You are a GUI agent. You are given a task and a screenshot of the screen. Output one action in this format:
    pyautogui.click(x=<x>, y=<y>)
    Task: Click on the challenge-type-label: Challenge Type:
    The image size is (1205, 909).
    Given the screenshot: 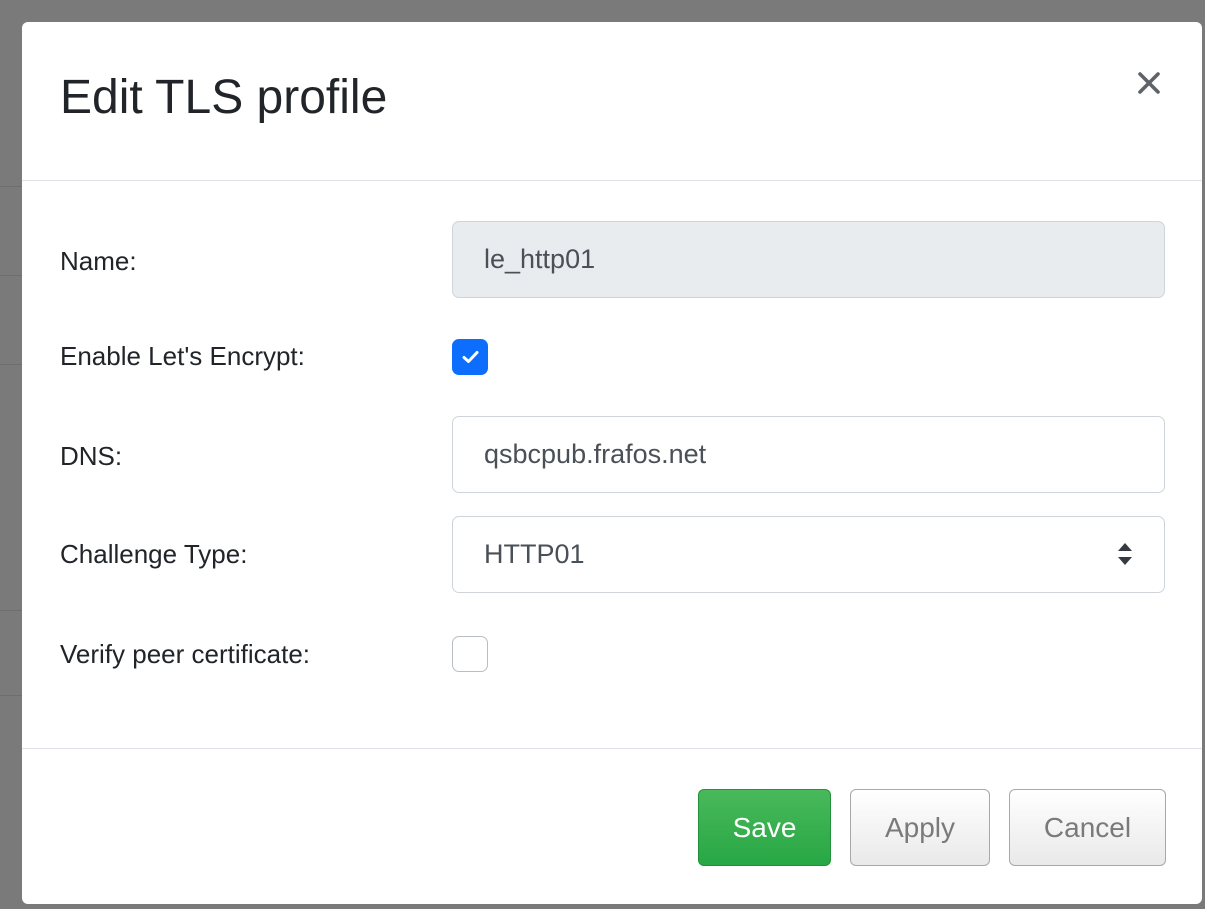 What is the action you would take?
    pyautogui.click(x=154, y=554)
    